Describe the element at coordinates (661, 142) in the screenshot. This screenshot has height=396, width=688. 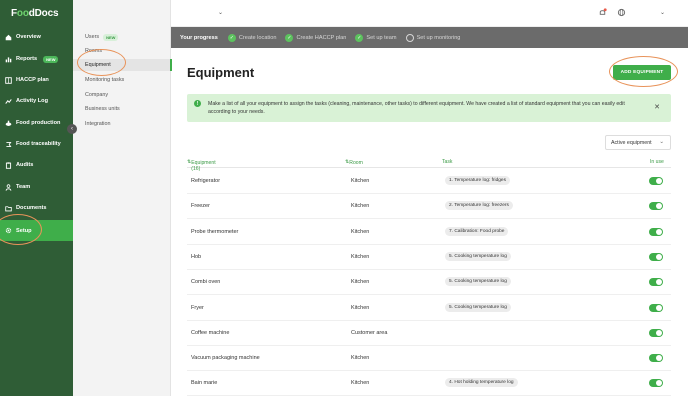
I see `chevron-down-icon: ⌄` at that location.